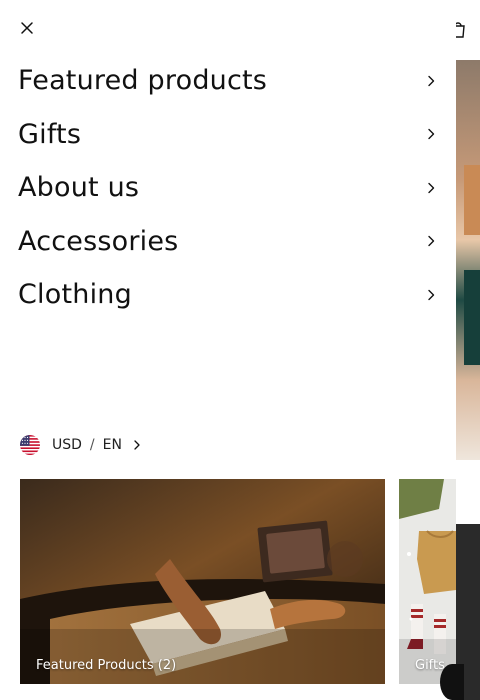  Describe the element at coordinates (430, 665) in the screenshot. I see `card-caption: Gifts` at that location.